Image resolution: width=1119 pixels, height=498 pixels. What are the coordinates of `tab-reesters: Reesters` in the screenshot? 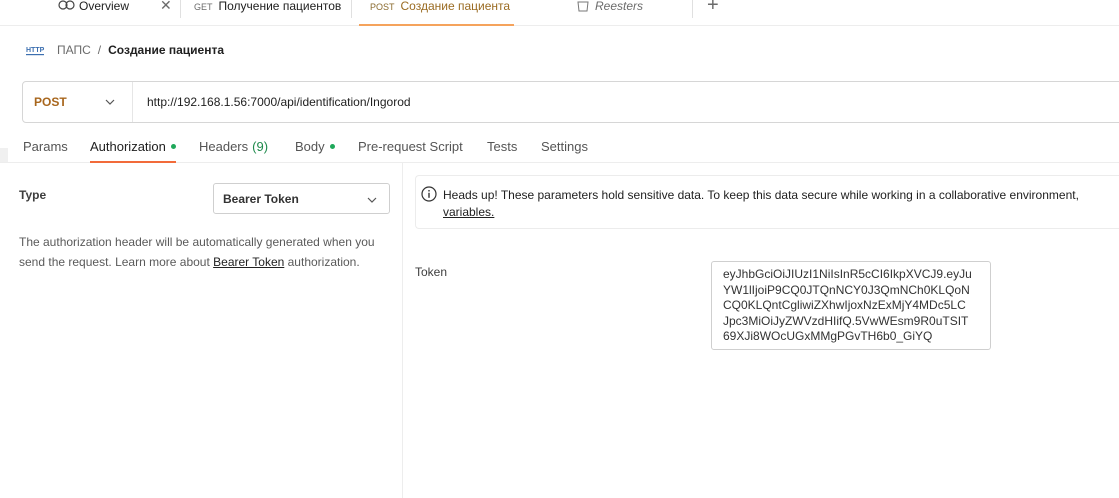 It's located at (610, 13).